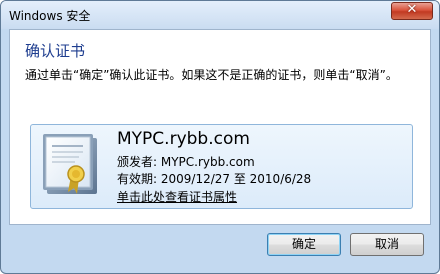 Image resolution: width=440 pixels, height=274 pixels. Describe the element at coordinates (70, 164) in the screenshot. I see `certificate-icon` at that location.